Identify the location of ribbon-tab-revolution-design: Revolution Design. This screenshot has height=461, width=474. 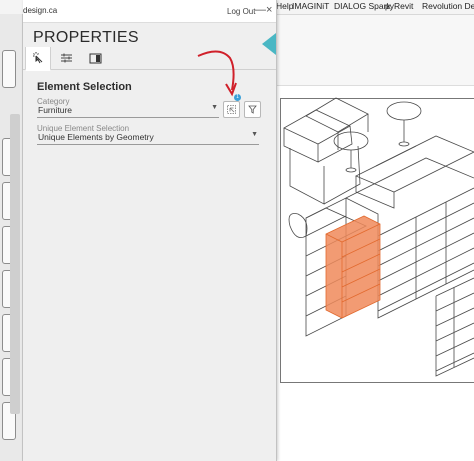
(448, 6).